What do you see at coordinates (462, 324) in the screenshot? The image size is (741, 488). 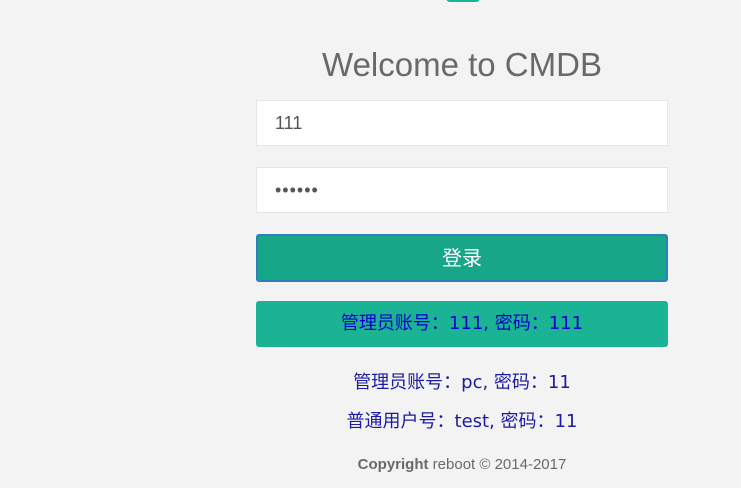 I see `admin-account-button: 管理员账号：111, 密码：111` at bounding box center [462, 324].